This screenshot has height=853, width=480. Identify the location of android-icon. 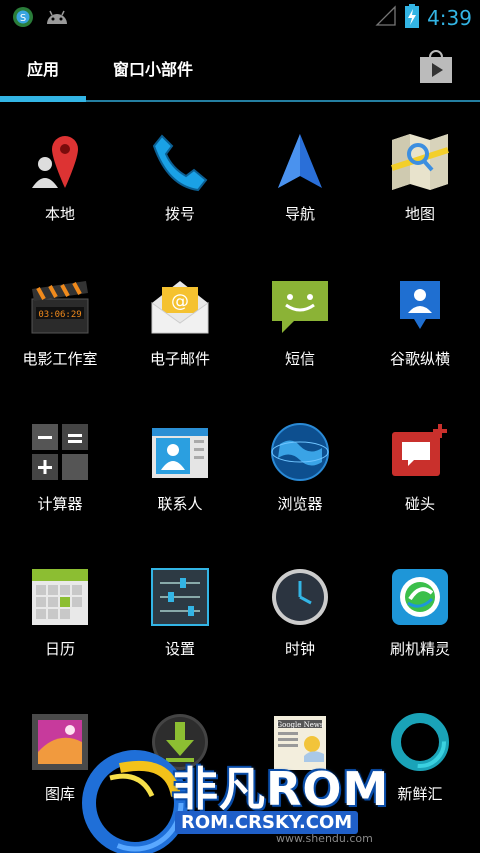
(57, 19).